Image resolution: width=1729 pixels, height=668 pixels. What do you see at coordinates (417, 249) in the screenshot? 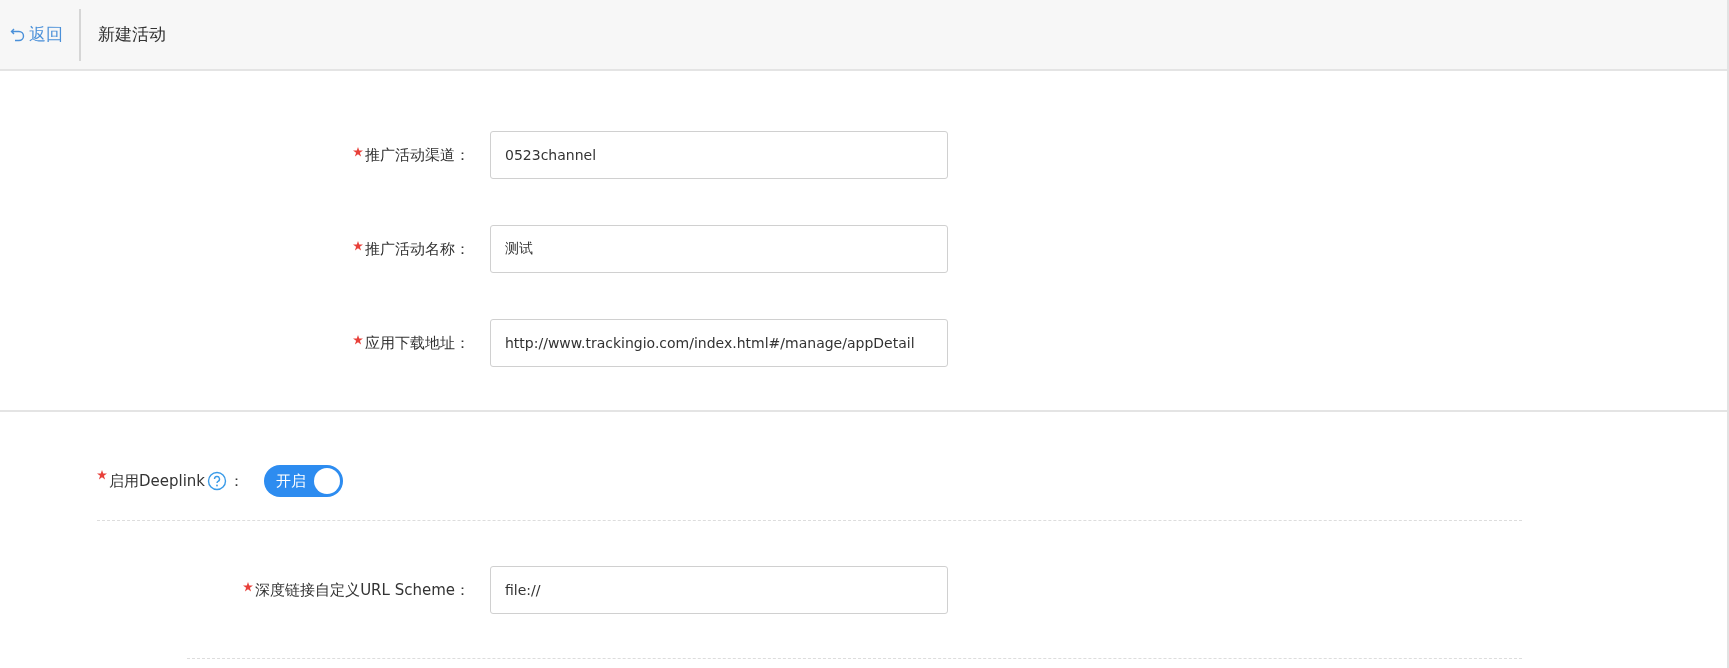
I see `field-label: 推广活动名称：` at bounding box center [417, 249].